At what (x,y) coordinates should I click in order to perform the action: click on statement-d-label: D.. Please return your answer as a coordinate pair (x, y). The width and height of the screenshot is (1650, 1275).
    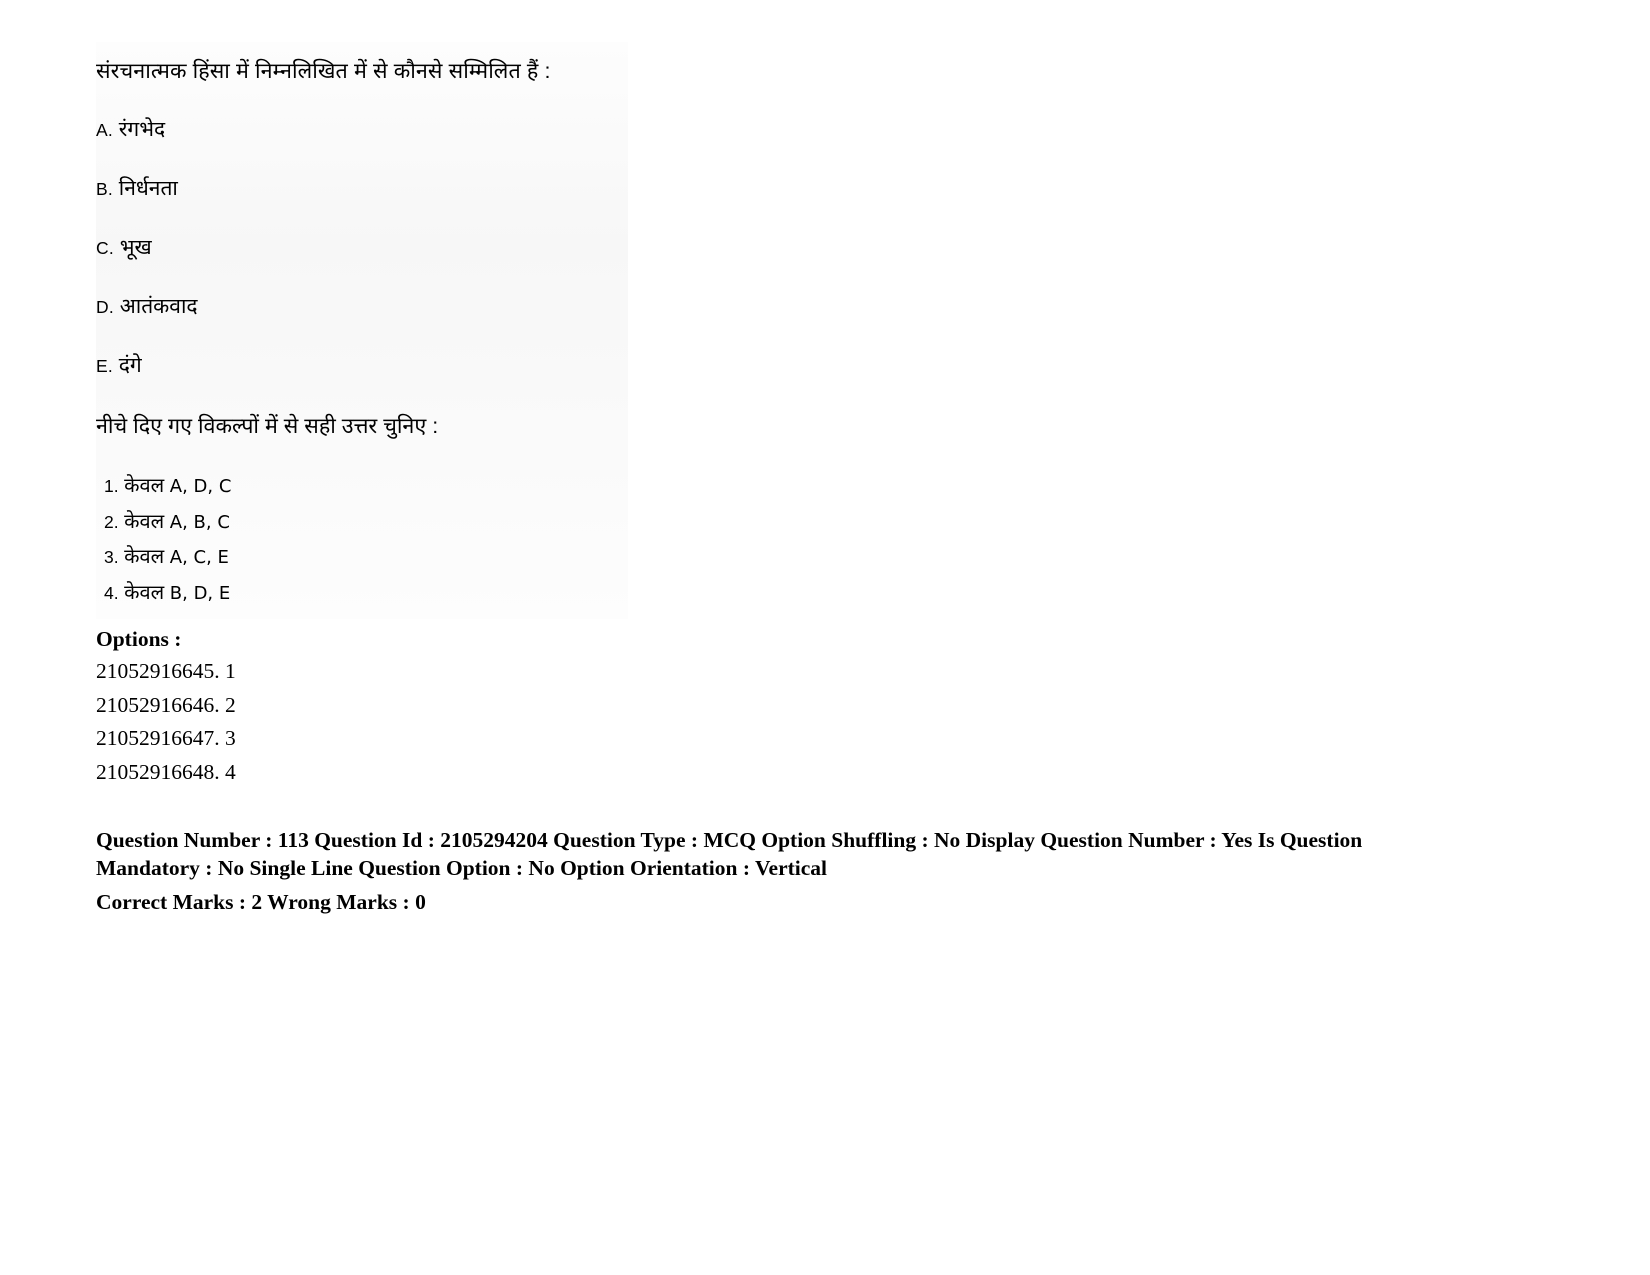
    Looking at the image, I should click on (105, 307).